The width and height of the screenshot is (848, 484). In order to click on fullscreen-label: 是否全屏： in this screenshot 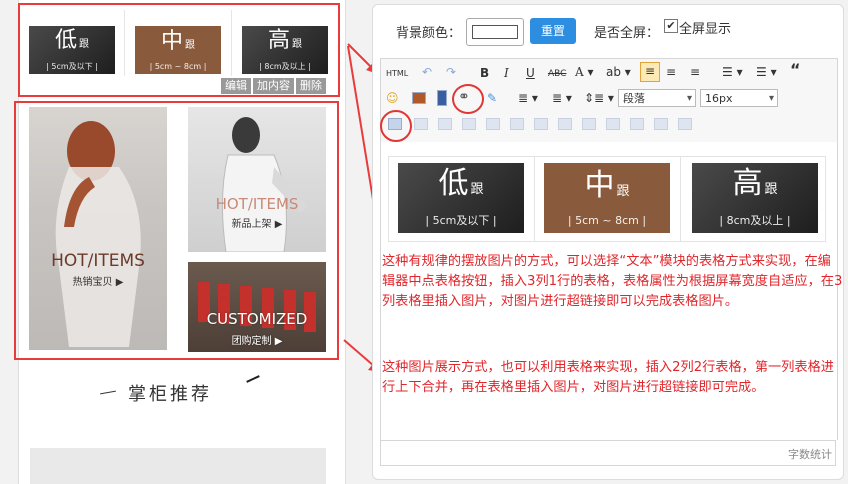, I will do `click(627, 33)`.